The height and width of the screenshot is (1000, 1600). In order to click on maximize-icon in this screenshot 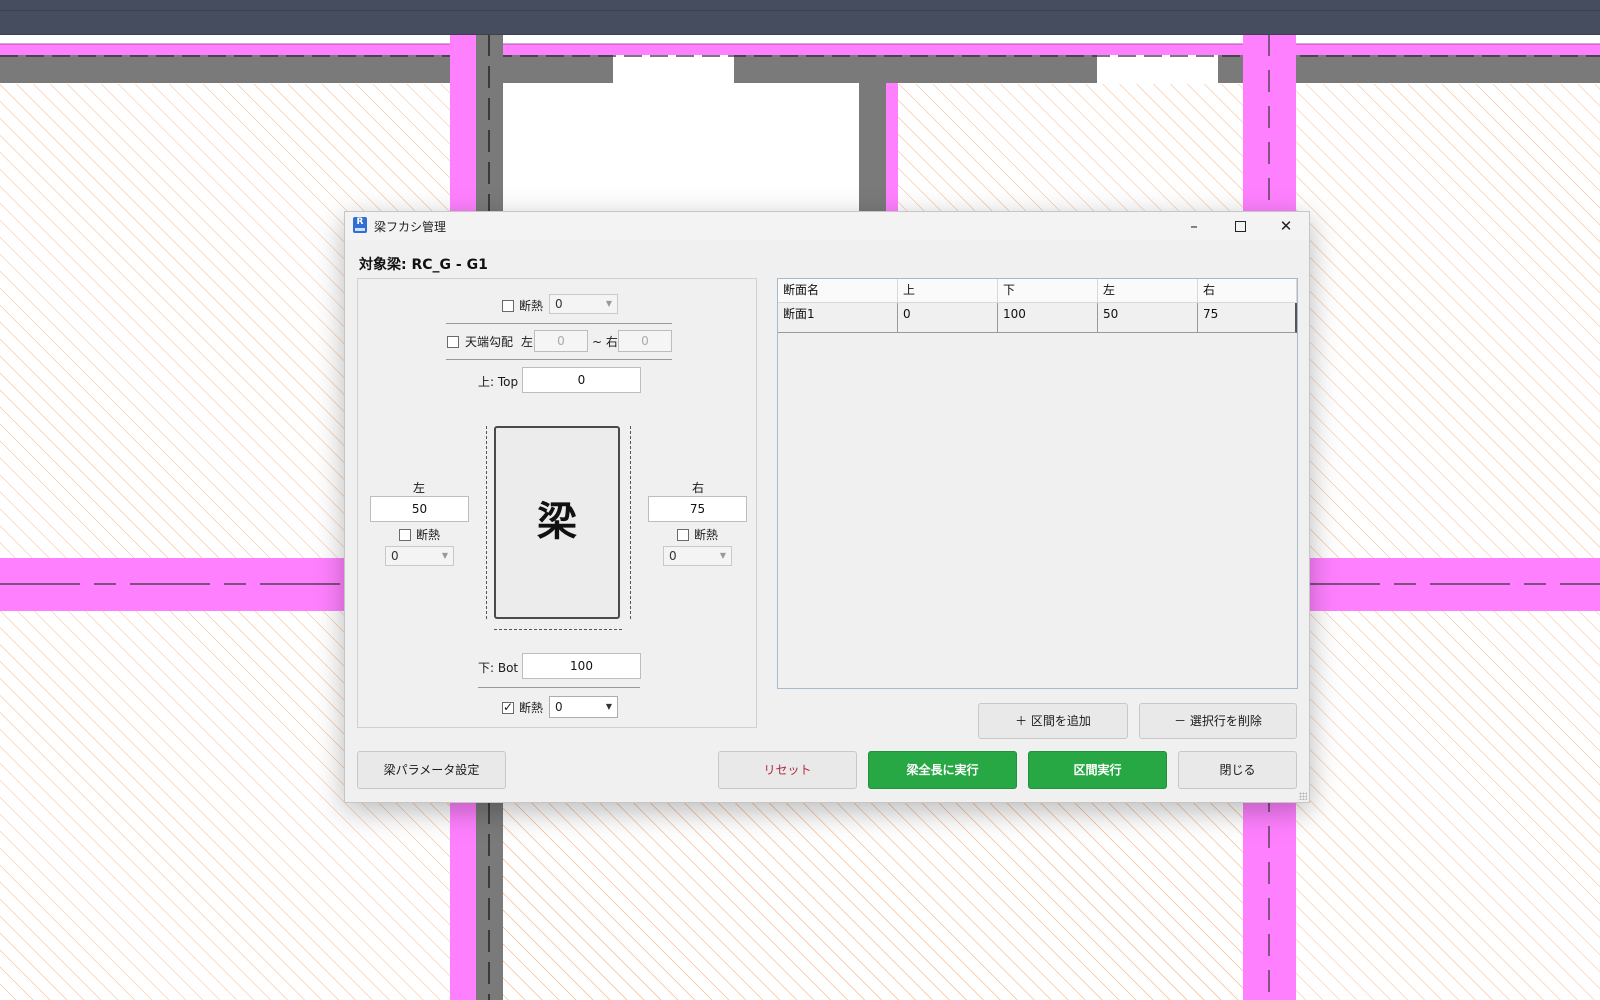, I will do `click(1240, 226)`.